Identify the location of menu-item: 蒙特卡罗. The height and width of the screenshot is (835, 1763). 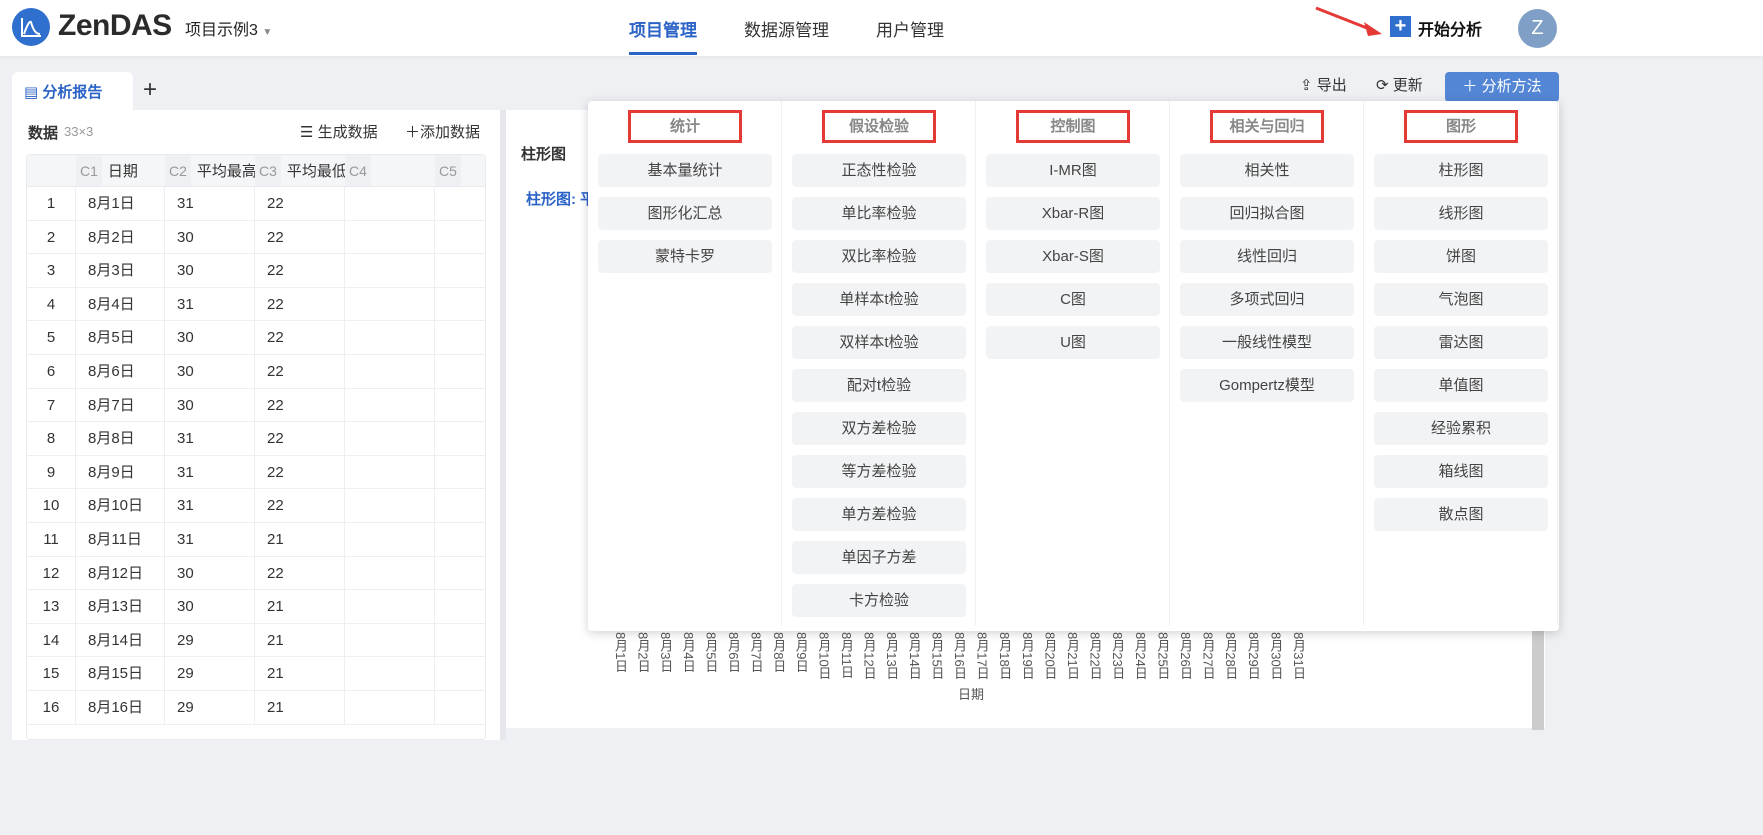
(685, 256).